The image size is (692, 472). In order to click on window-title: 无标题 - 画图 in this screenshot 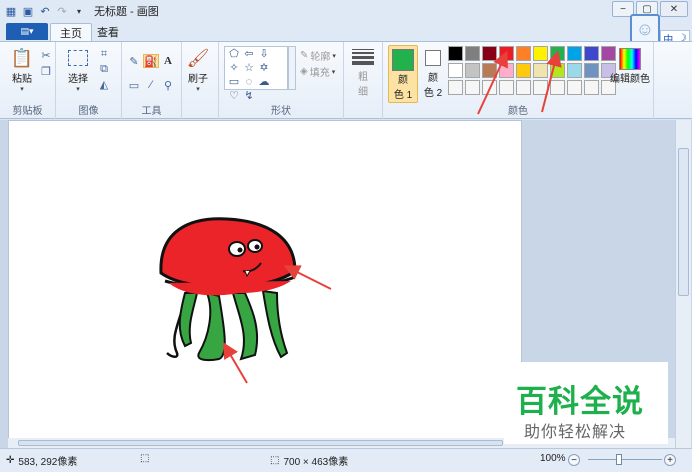, I will do `click(126, 12)`.